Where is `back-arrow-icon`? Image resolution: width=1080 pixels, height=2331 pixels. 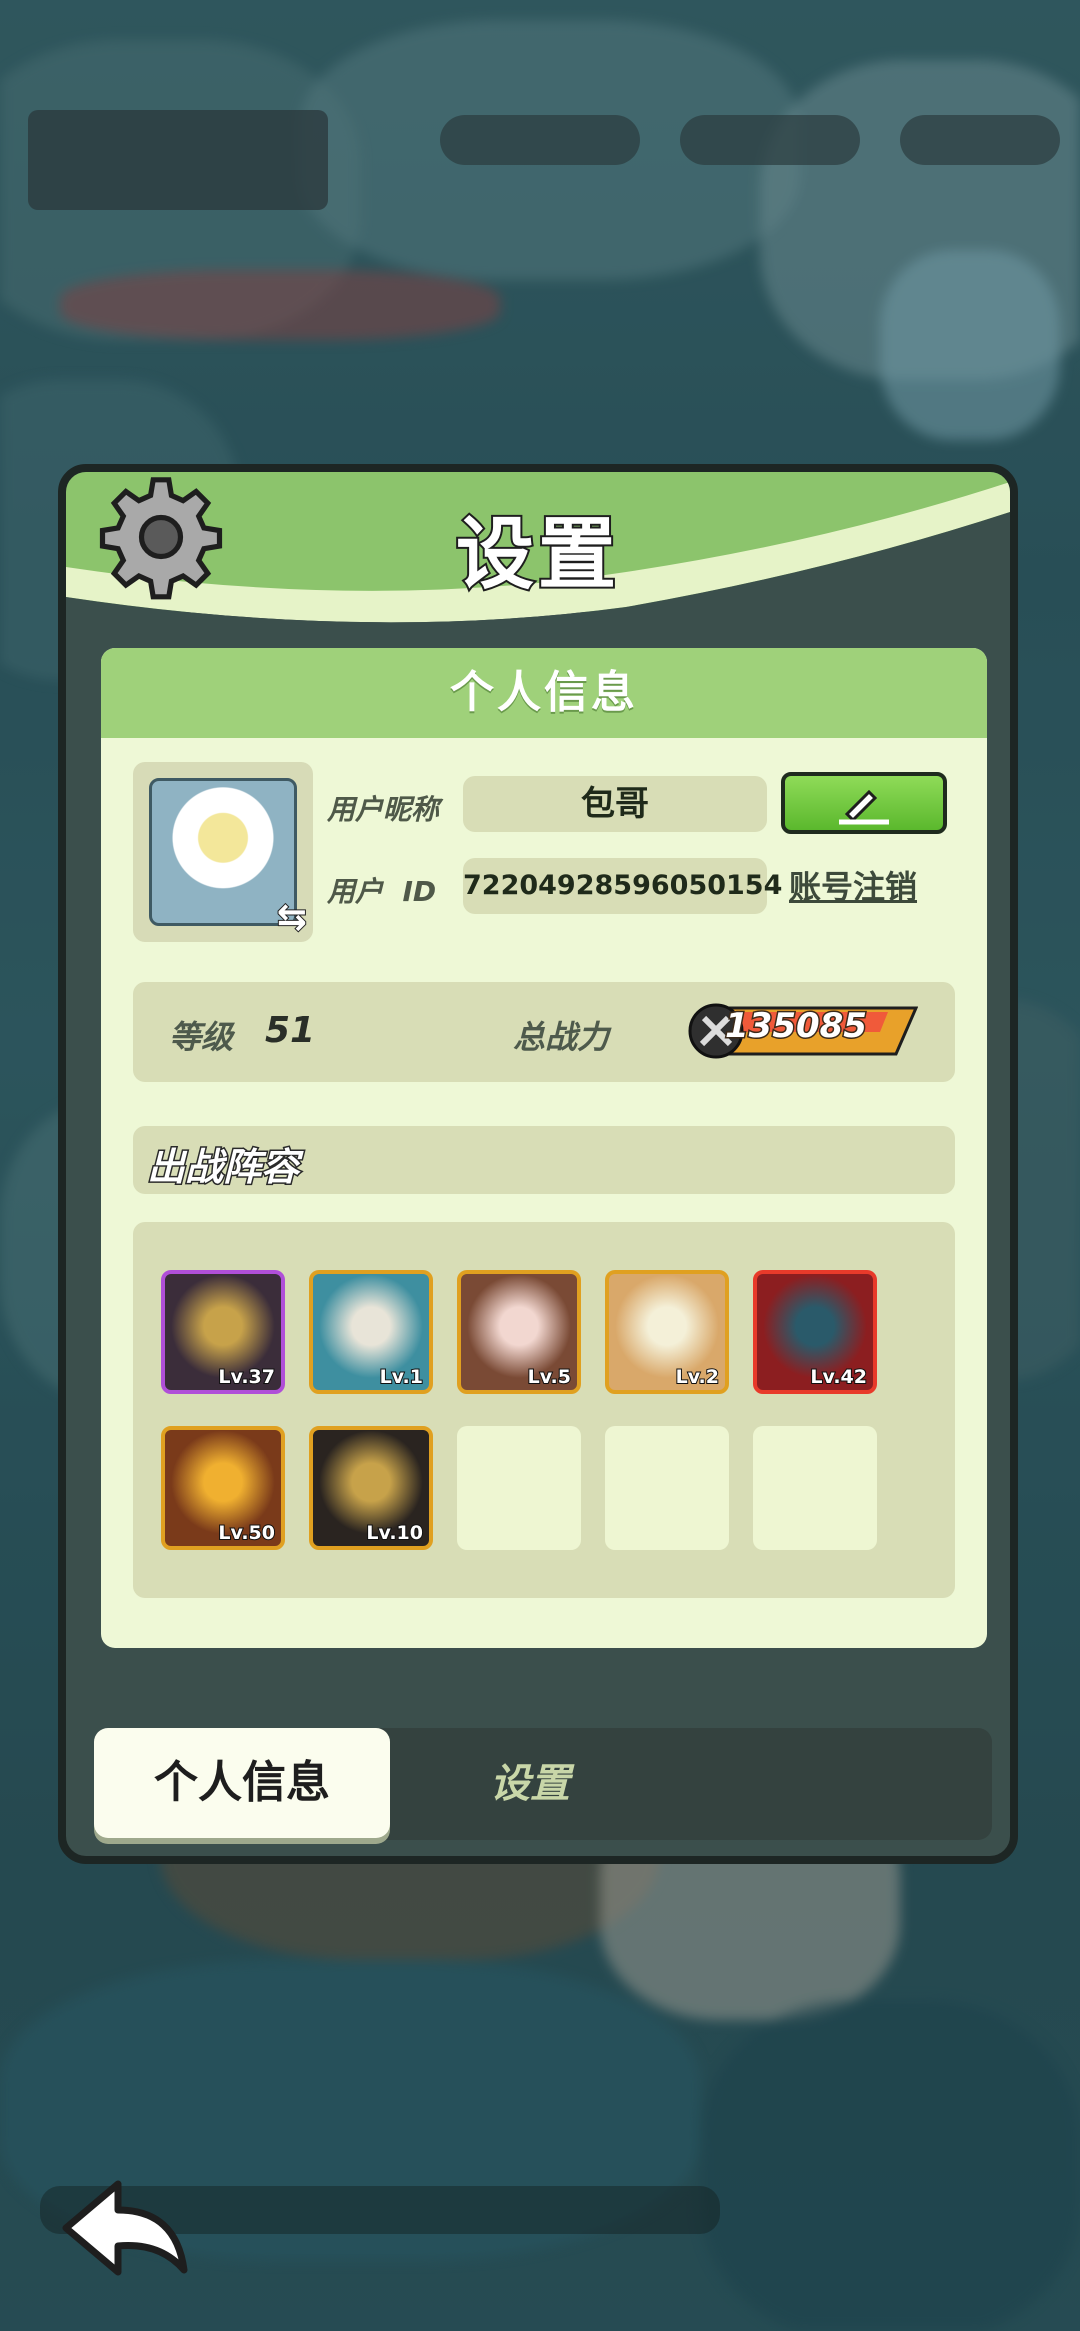 back-arrow-icon is located at coordinates (126, 2225).